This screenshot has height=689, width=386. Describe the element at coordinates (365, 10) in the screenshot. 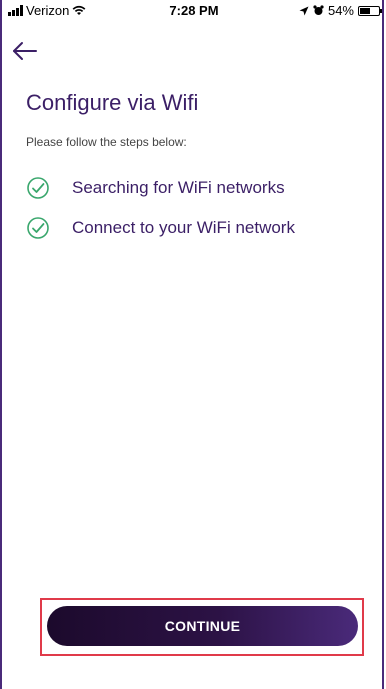

I see `battery-fill` at that location.